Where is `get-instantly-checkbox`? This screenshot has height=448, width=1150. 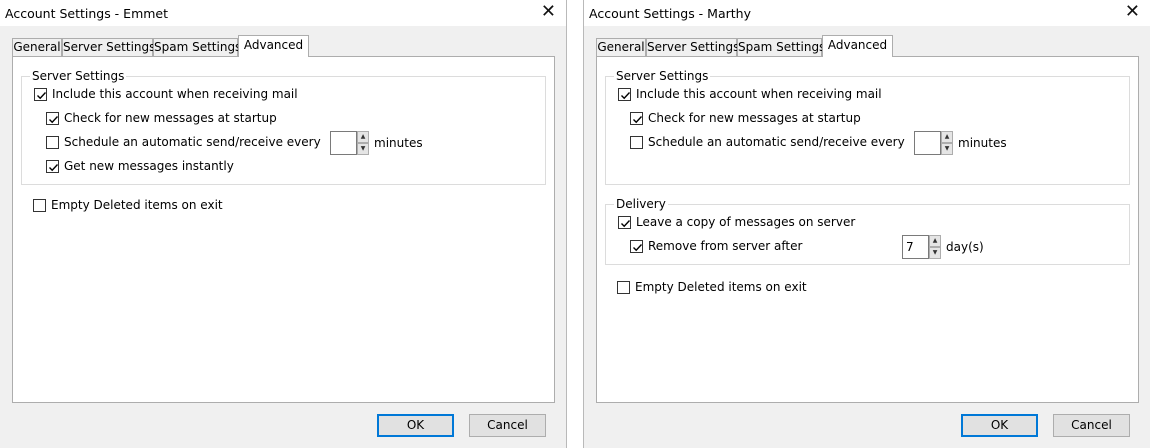 get-instantly-checkbox is located at coordinates (52, 166).